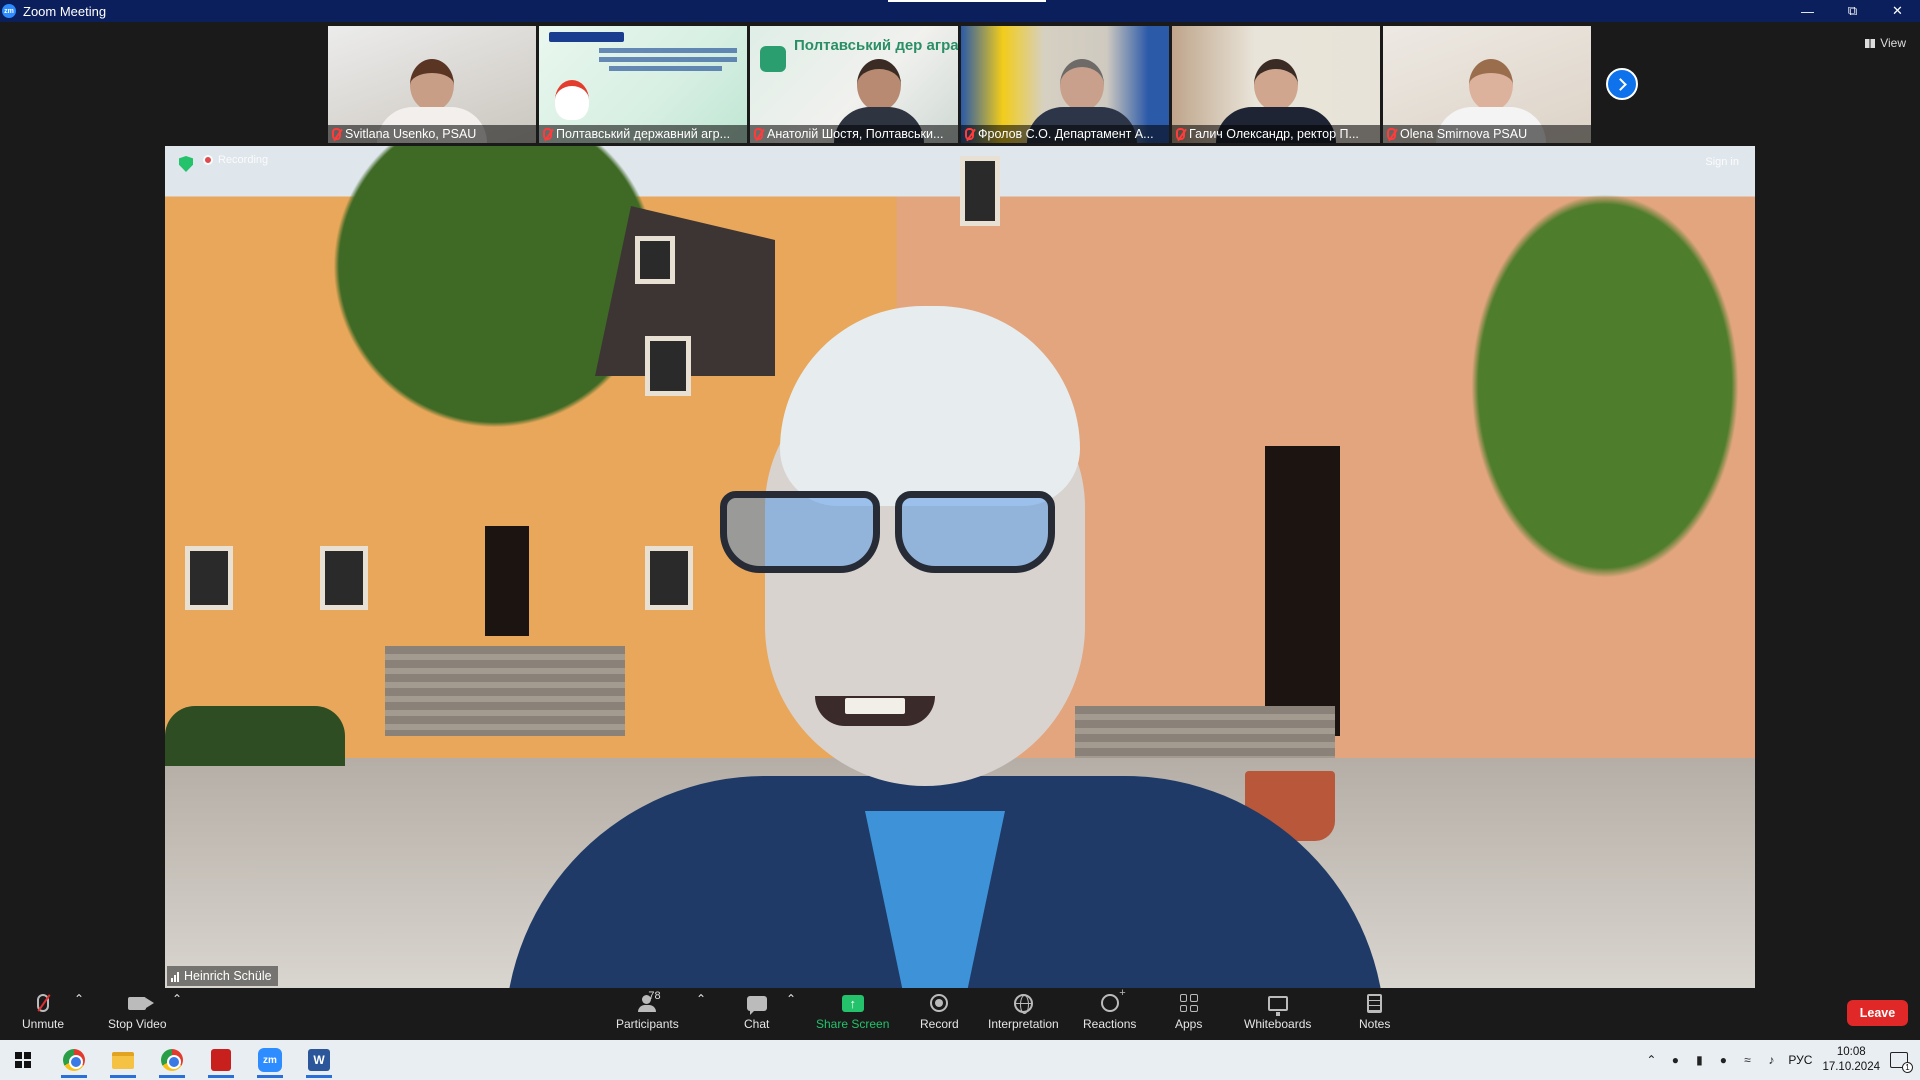 The image size is (1920, 1080). What do you see at coordinates (852, 1003) in the screenshot?
I see `share-screen-icon: ↑` at bounding box center [852, 1003].